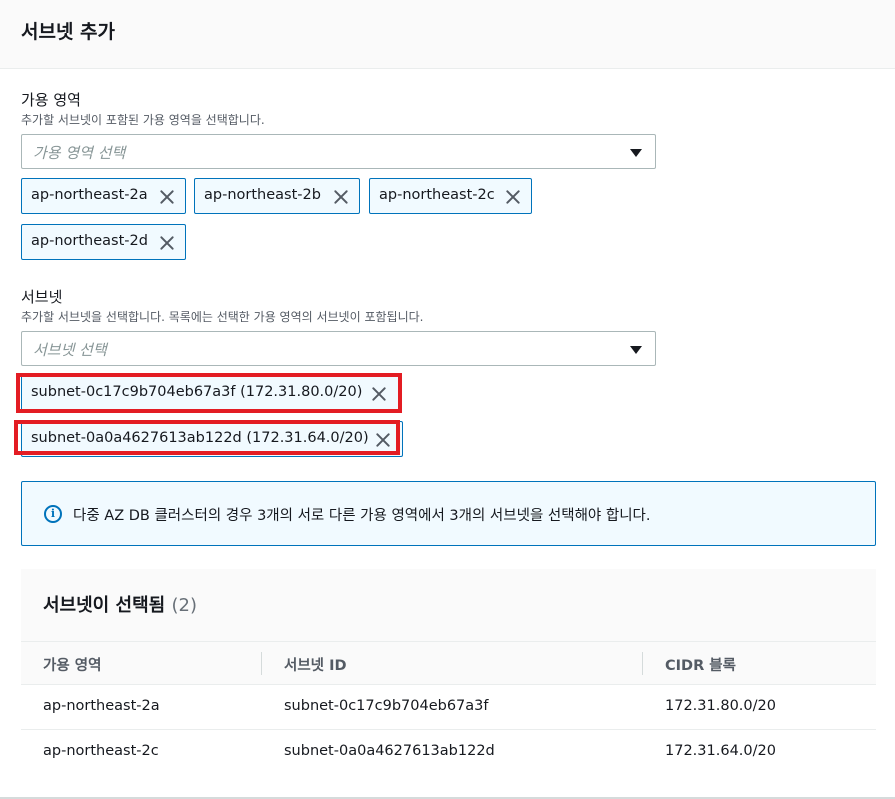 The height and width of the screenshot is (799, 895). What do you see at coordinates (389, 751) in the screenshot?
I see `cell-subnet-id: subnet-0a0a4627613ab122d` at bounding box center [389, 751].